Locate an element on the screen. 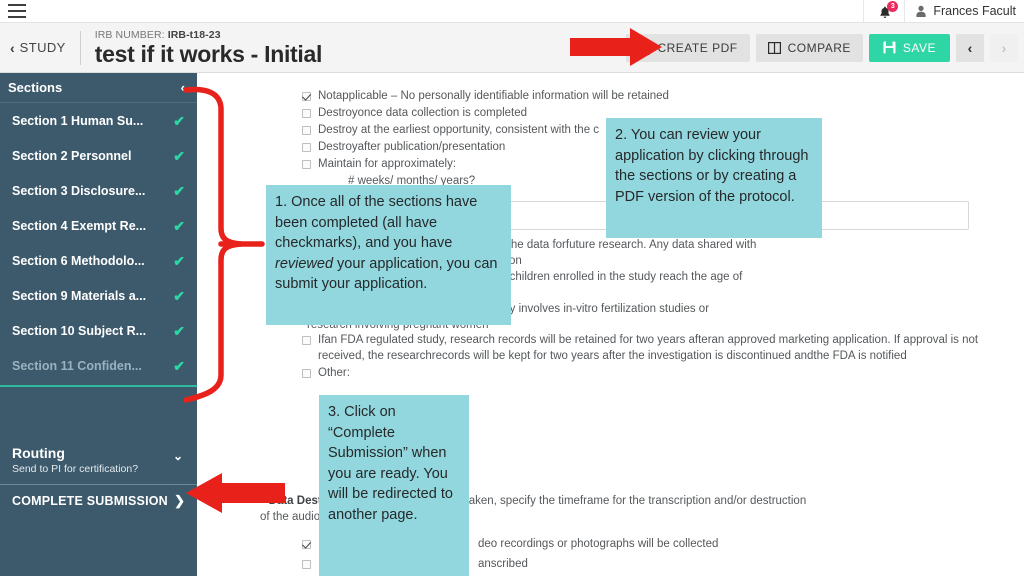  hamburger-icon is located at coordinates (17, 11).